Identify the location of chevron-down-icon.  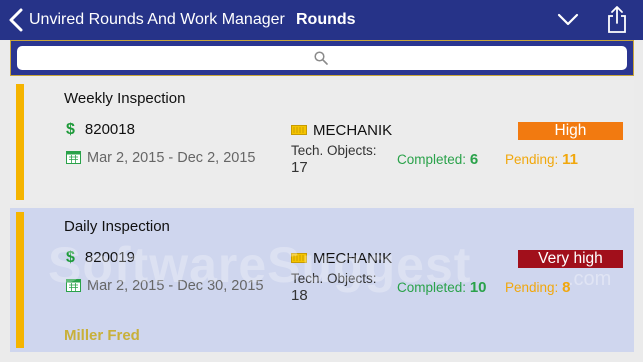
(568, 19).